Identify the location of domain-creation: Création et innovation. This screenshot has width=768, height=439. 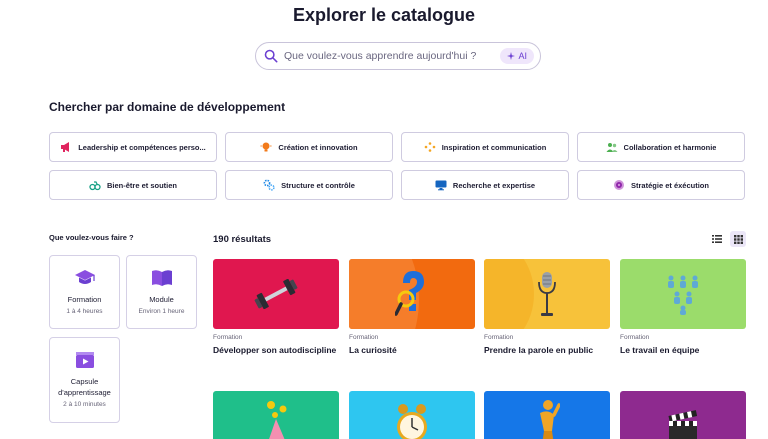
(309, 147).